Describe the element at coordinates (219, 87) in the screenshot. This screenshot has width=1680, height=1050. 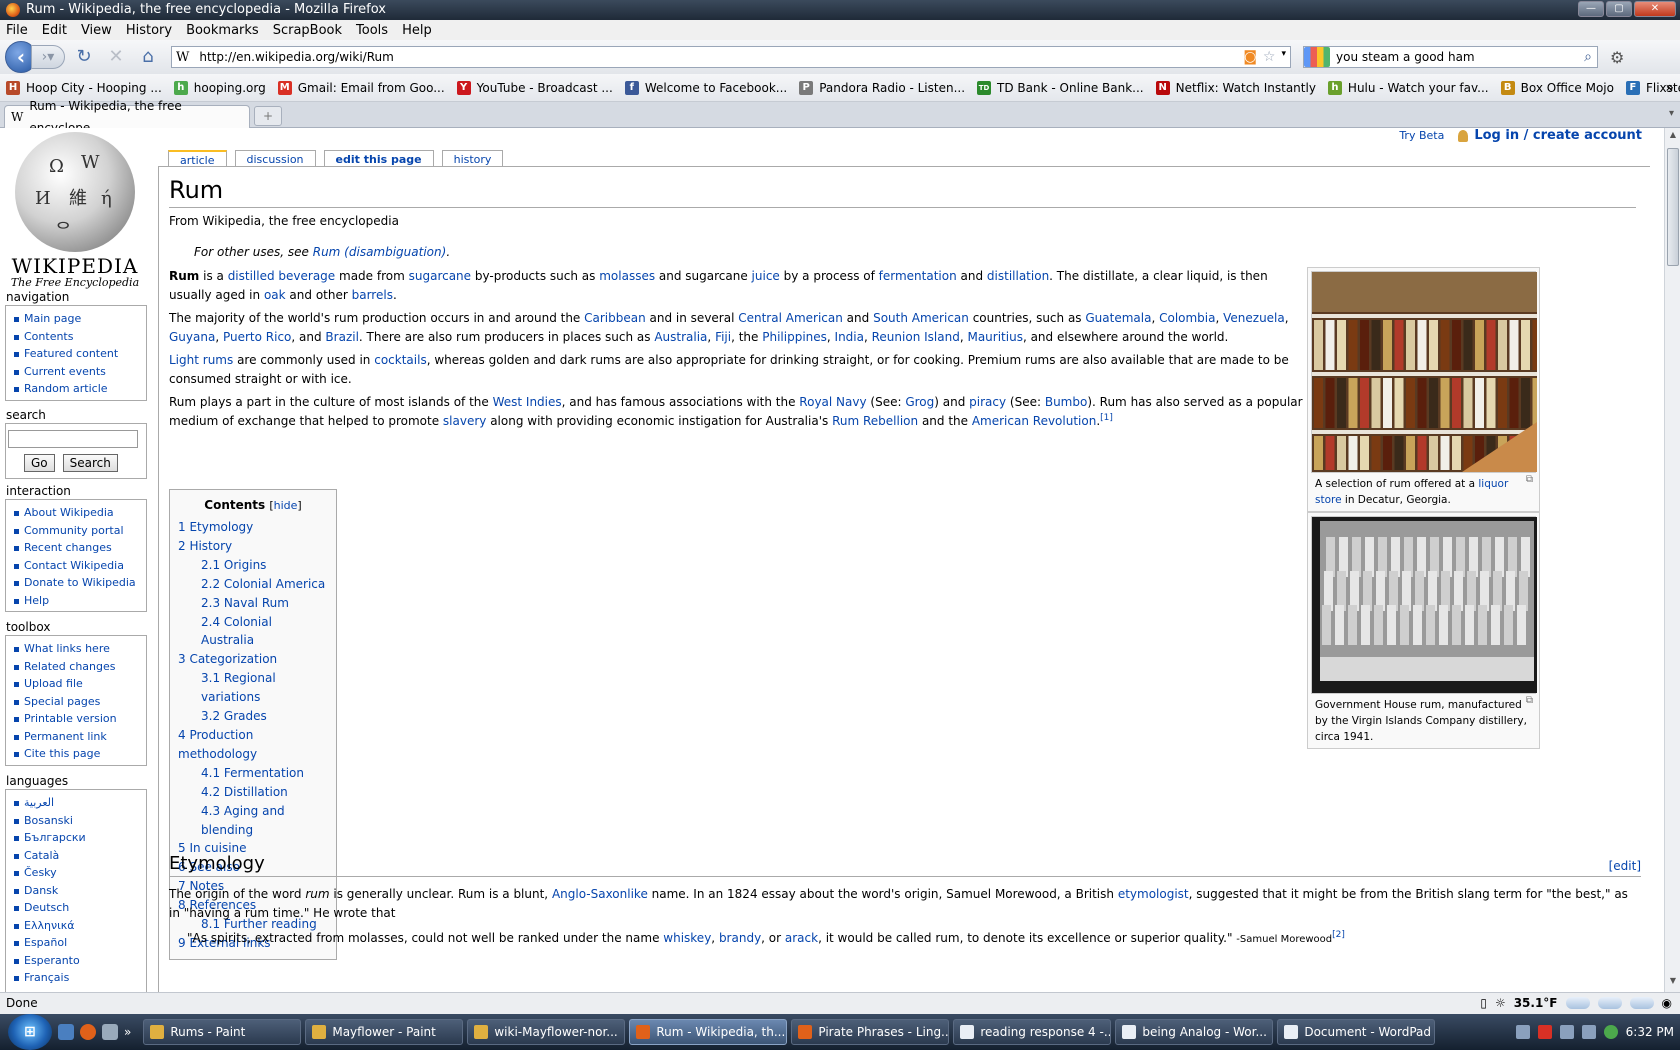
I see `bookmark-item: h hooping.org` at that location.